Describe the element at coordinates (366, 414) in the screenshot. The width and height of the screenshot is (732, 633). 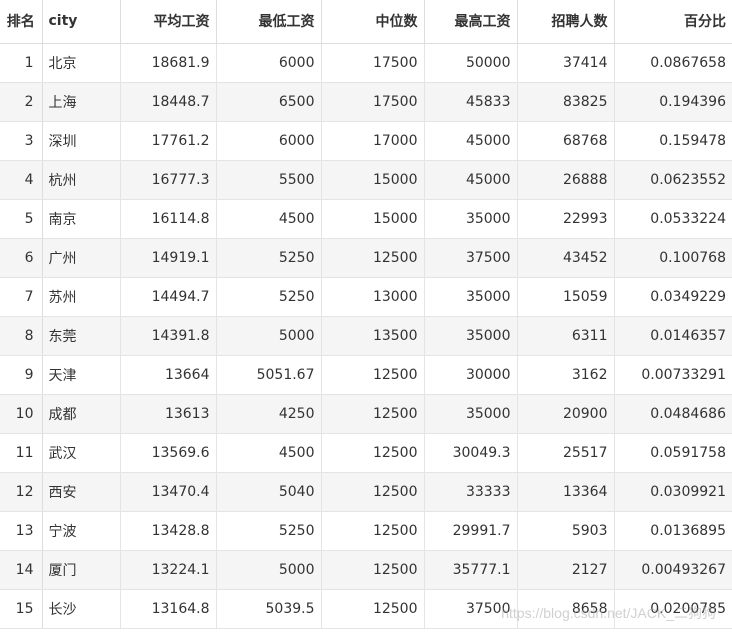
I see `table-row: 10 成都 13613 4250 12500 35000 20900 0.0484686` at that location.